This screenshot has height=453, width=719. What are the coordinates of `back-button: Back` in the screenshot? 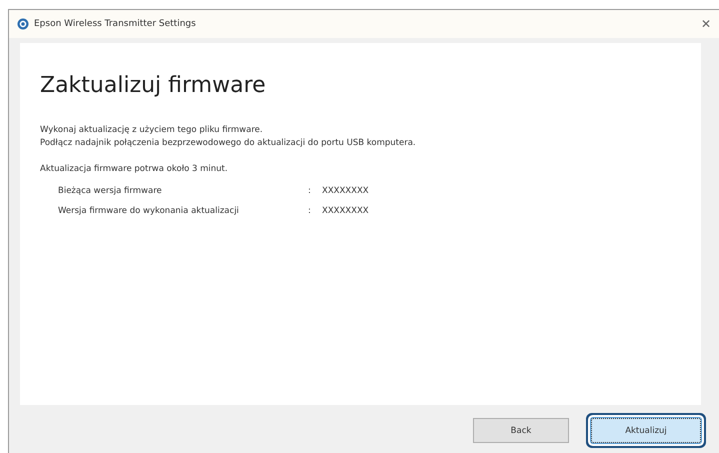 It's located at (521, 430).